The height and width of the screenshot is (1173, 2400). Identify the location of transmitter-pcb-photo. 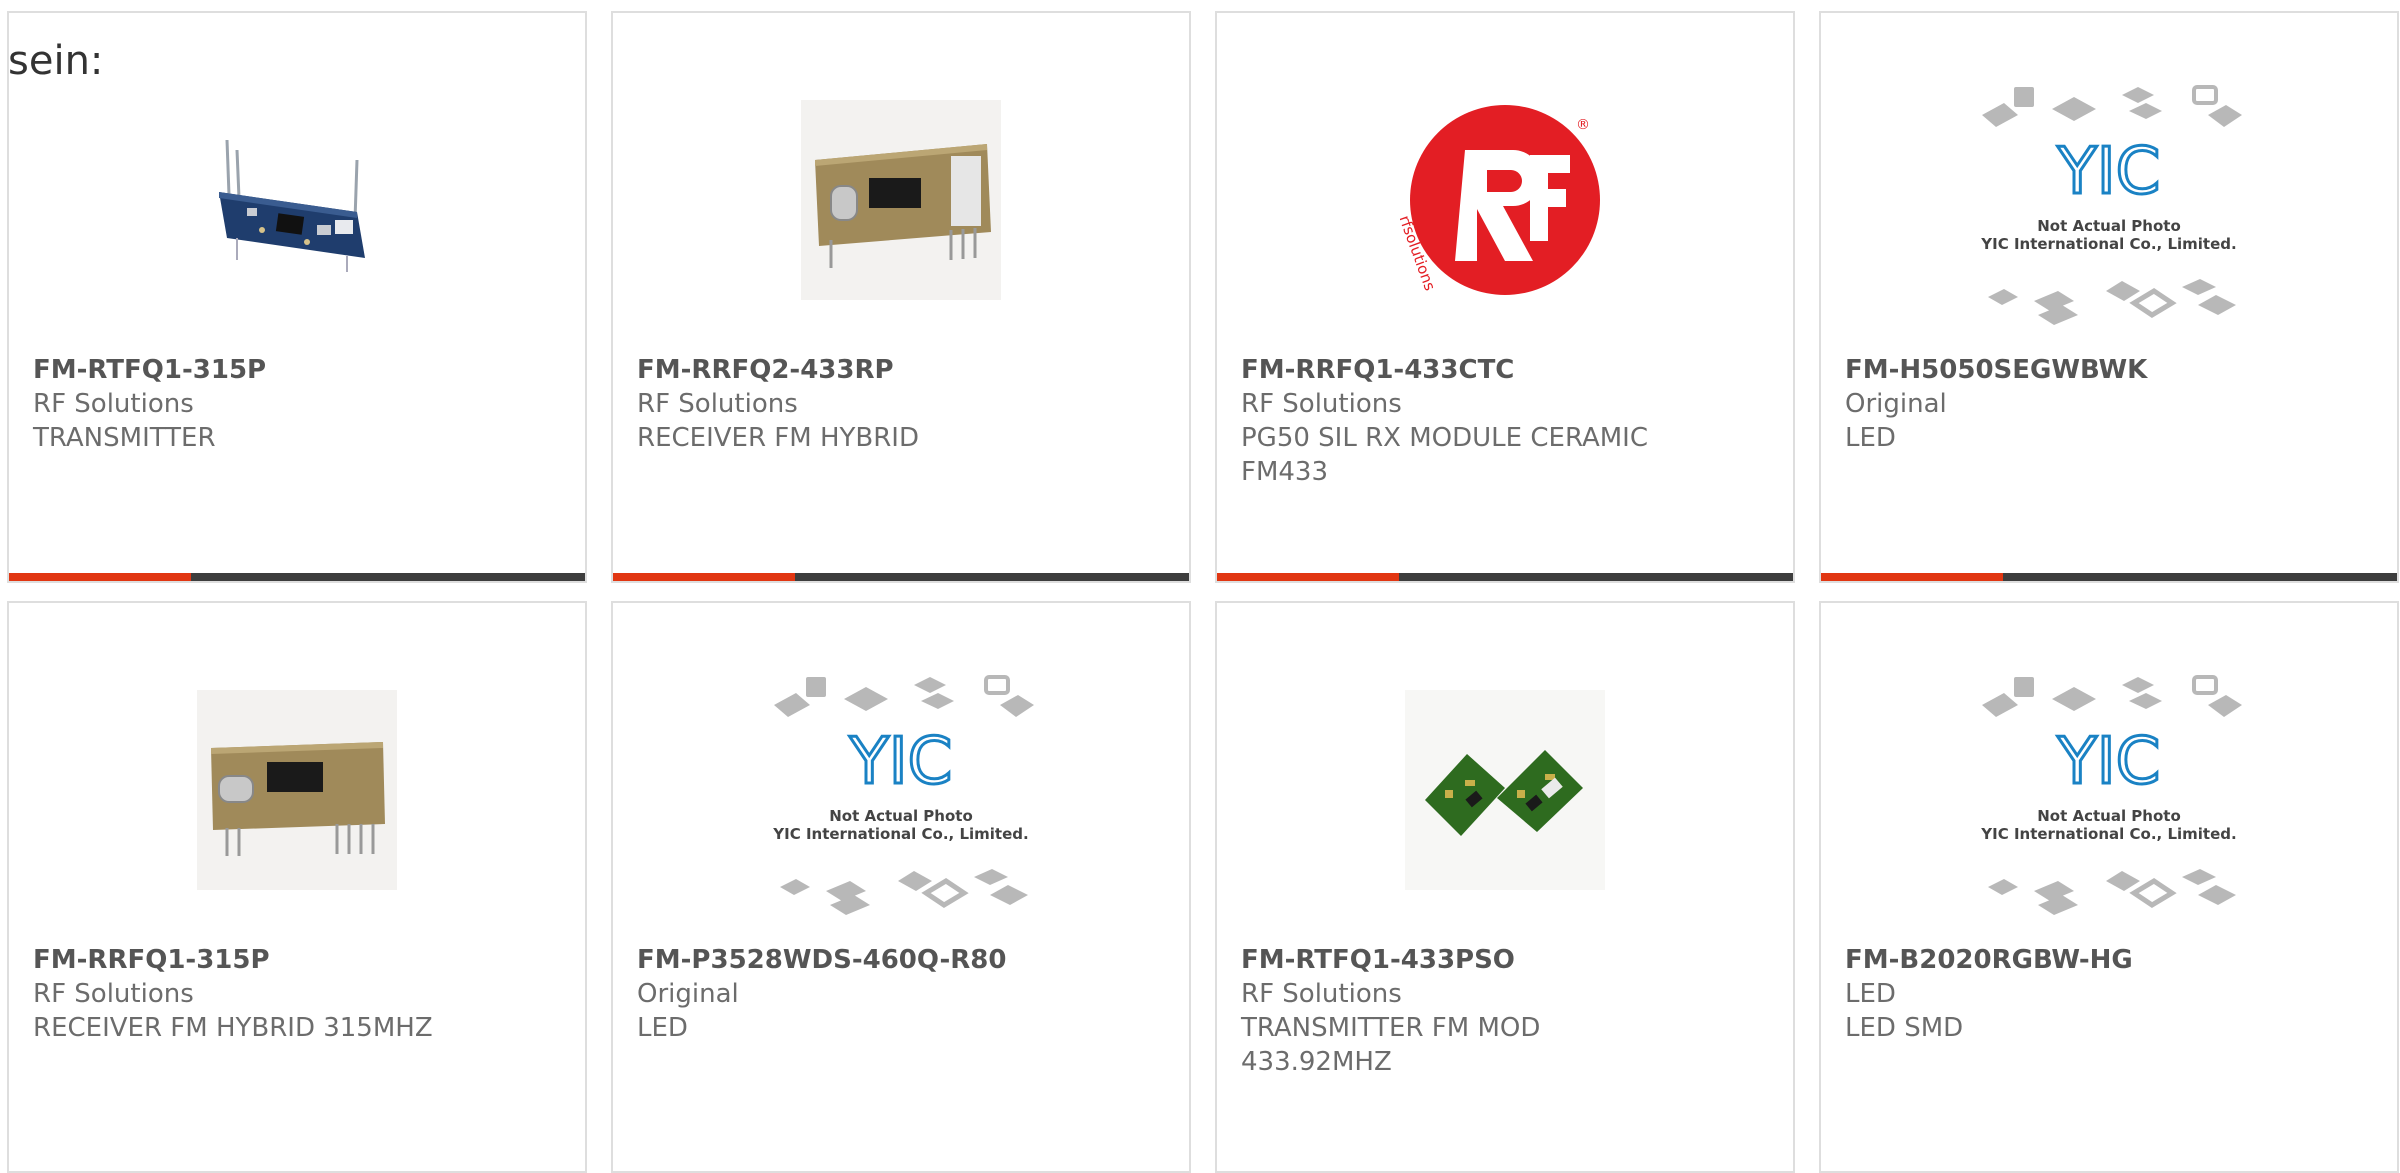
(292, 205).